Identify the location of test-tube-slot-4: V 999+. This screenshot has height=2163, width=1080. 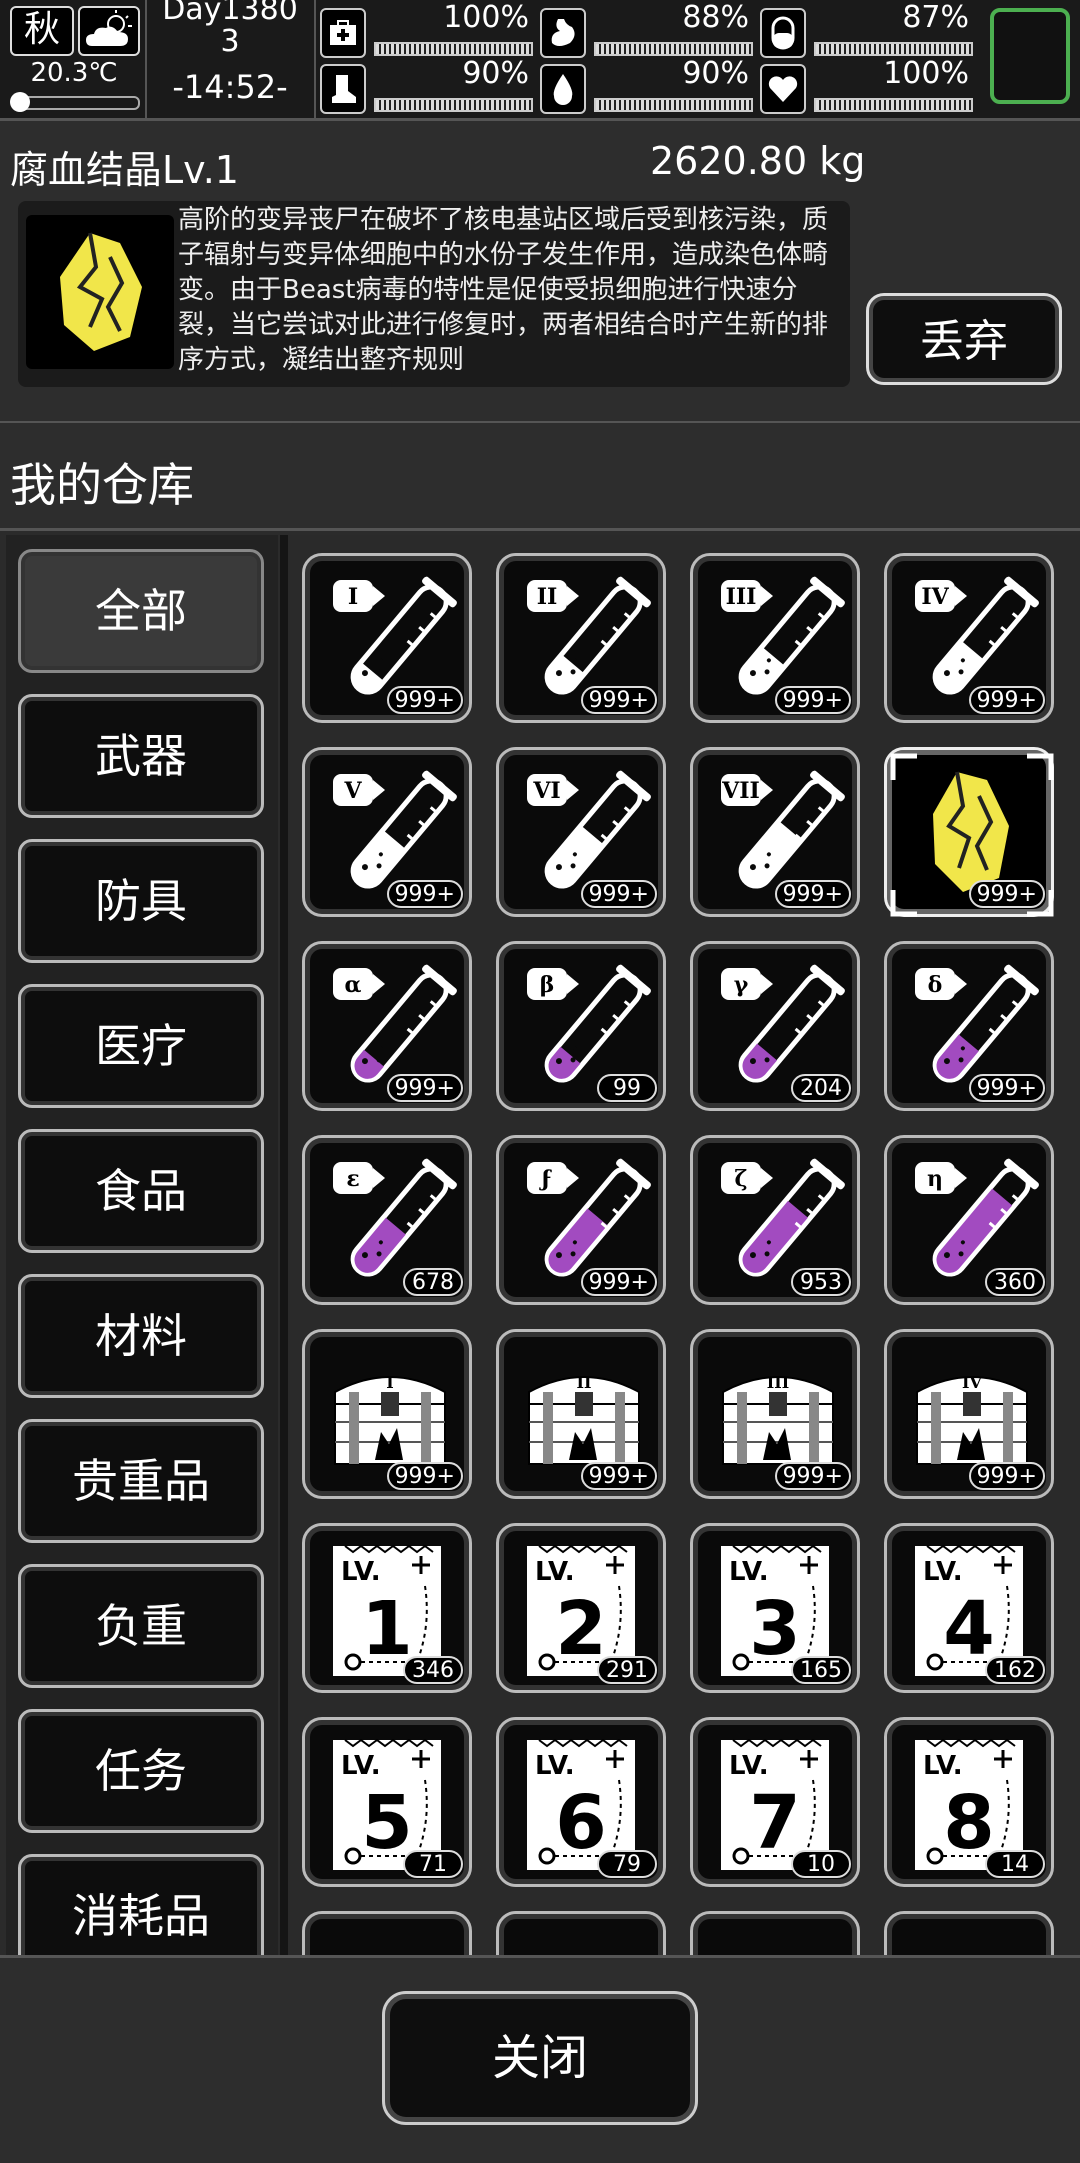
(387, 832).